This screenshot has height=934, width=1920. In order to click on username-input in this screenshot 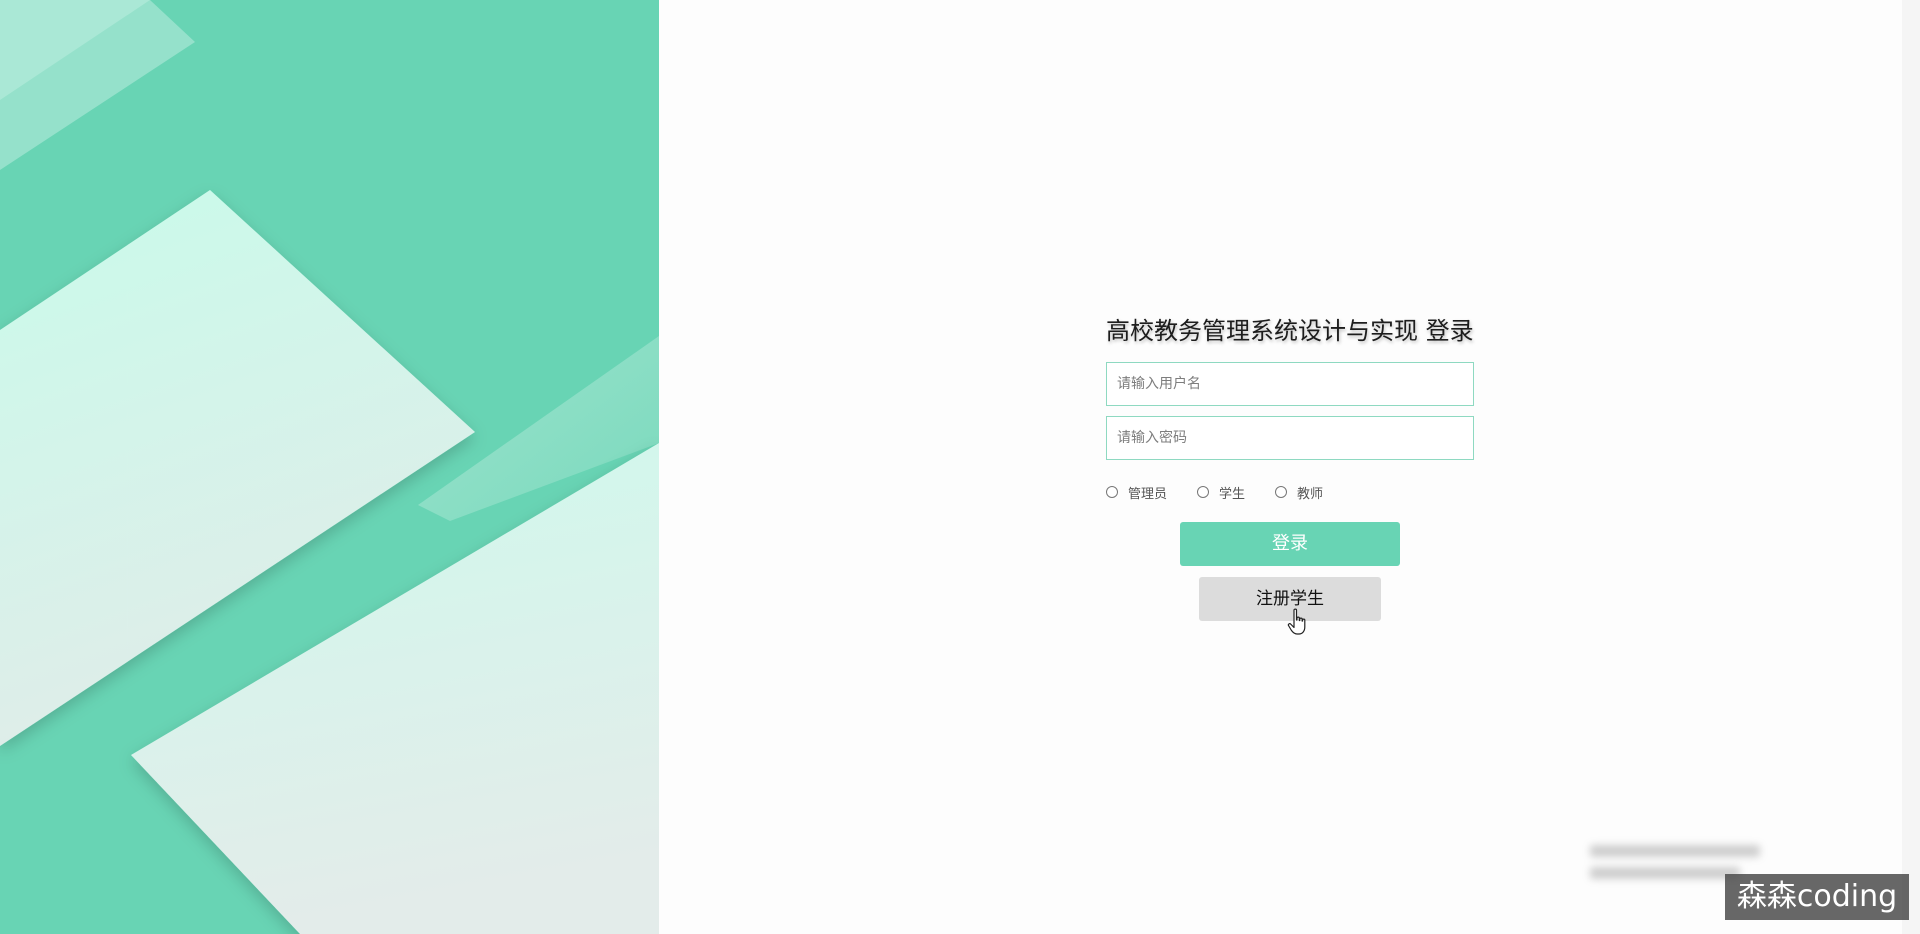, I will do `click(1290, 384)`.